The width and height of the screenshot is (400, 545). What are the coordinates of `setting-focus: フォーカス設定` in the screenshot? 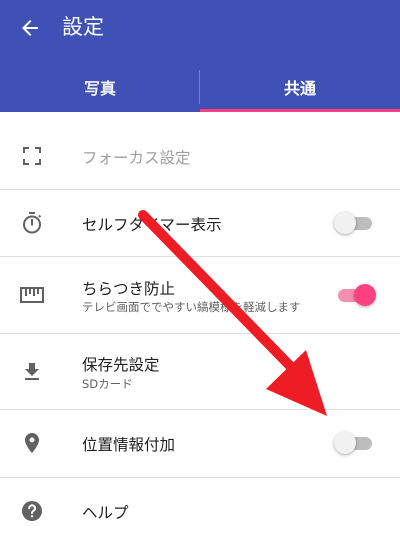 It's located at (200, 151).